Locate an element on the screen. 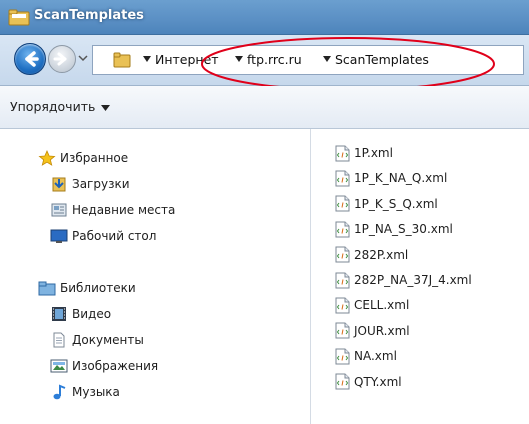  navigation-bar: Интернет ftp.rrc.ru ScanTemplates is located at coordinates (264, 60).